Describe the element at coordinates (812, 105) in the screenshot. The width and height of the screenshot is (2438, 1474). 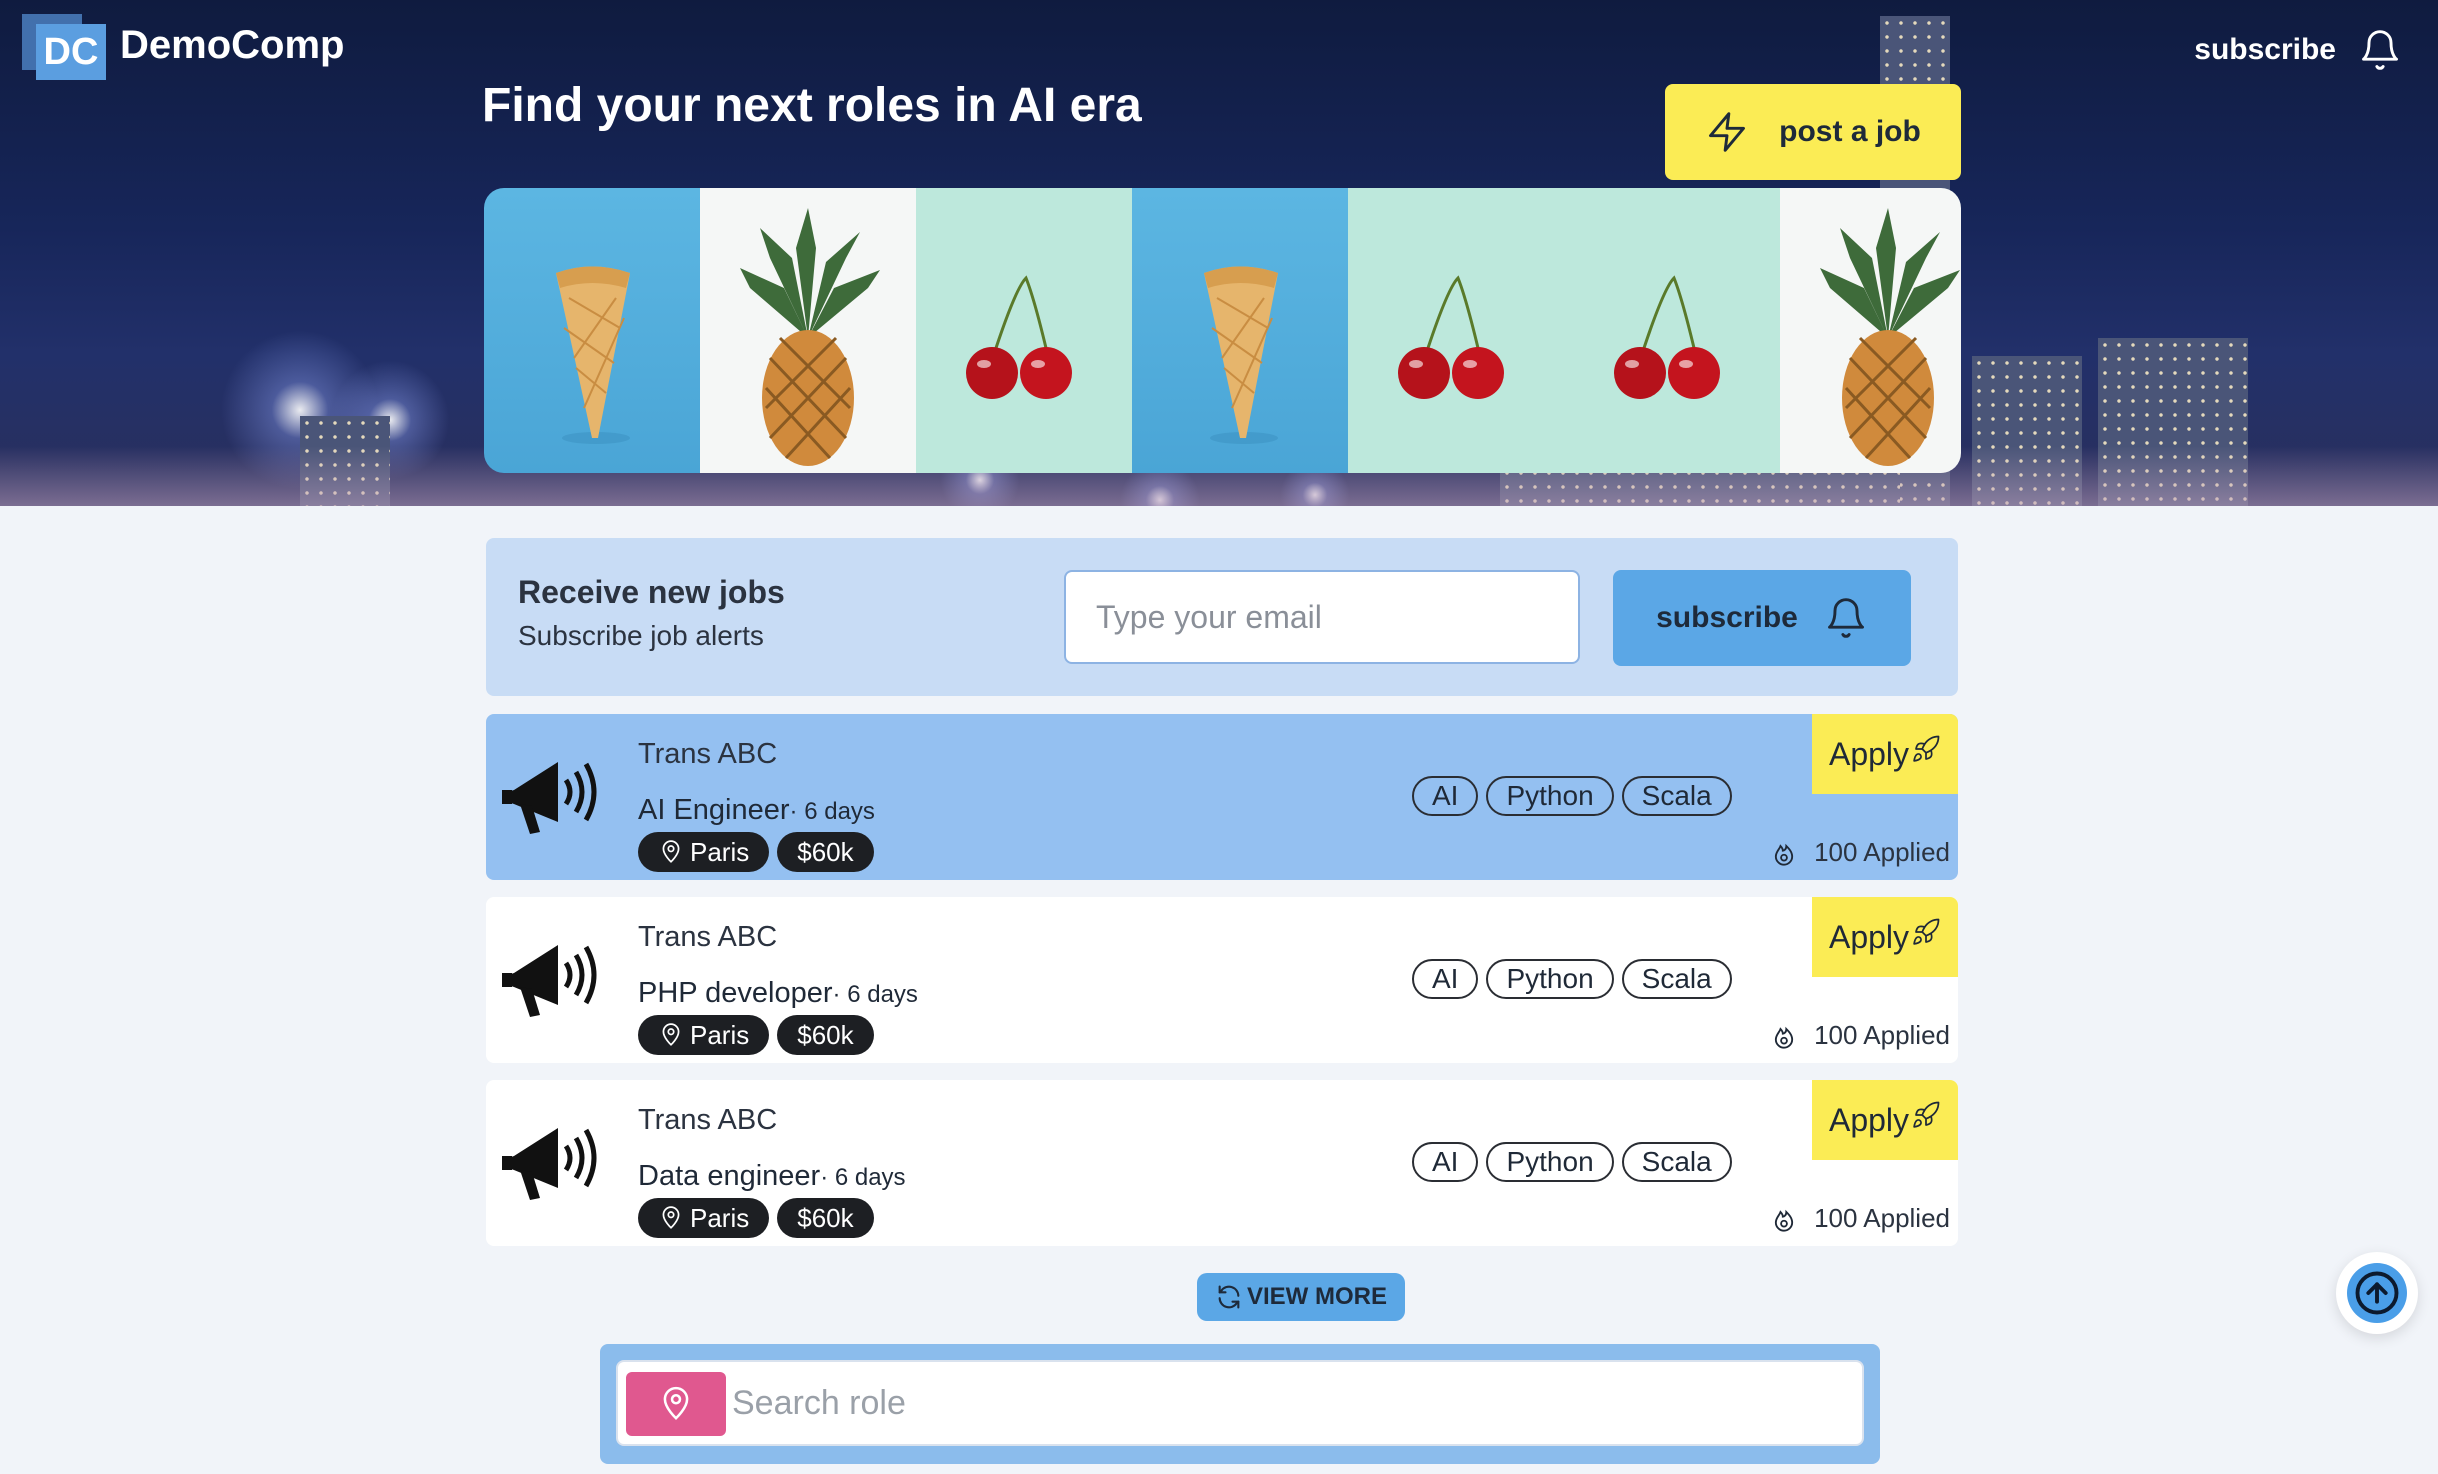
I see `page-title: Find your next roles in AI era` at that location.